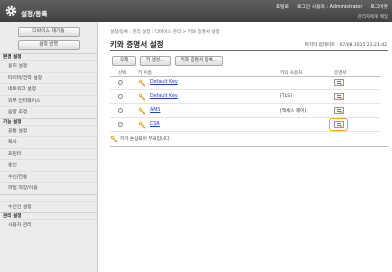 The height and width of the screenshot is (272, 392). Describe the element at coordinates (145, 139) in the screenshot. I see `legend-text: 키가 손상되어 무효입니다.` at that location.